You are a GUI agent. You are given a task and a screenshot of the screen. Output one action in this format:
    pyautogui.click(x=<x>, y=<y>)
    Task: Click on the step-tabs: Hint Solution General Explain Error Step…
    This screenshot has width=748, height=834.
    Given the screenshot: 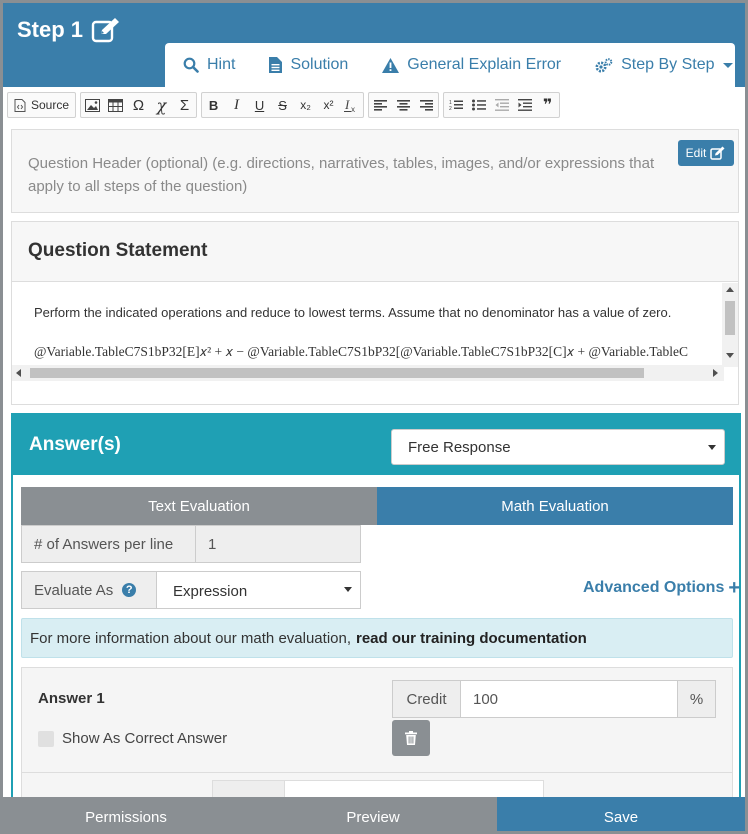 What is the action you would take?
    pyautogui.click(x=450, y=65)
    